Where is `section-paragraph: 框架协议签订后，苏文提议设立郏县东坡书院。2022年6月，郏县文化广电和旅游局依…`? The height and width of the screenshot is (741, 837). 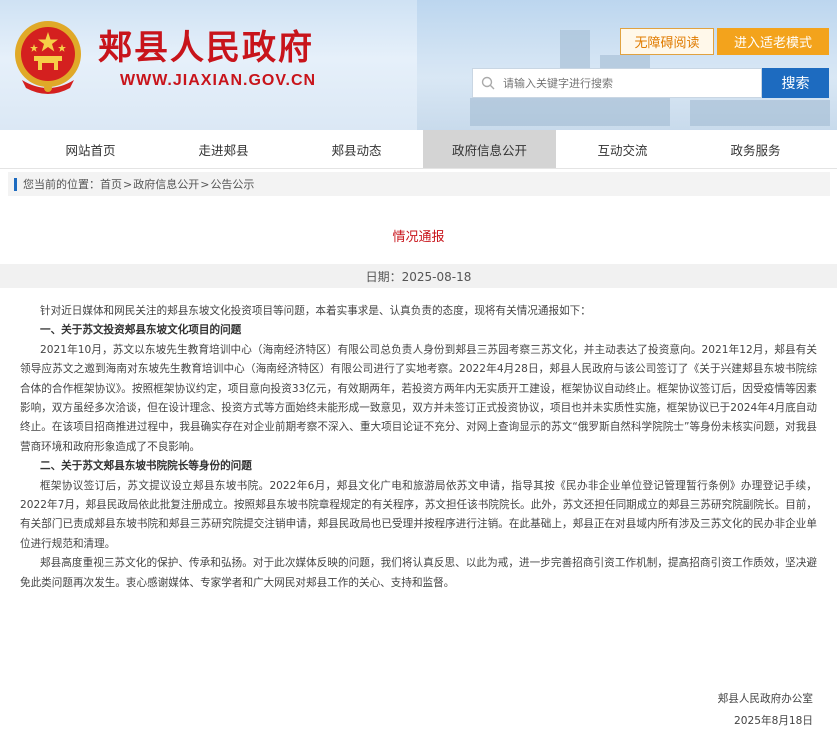
section-paragraph: 框架协议签订后，苏文提议设立郏县东坡书院。2022年6月，郏县文化广电和旅游局依… is located at coordinates (418, 514).